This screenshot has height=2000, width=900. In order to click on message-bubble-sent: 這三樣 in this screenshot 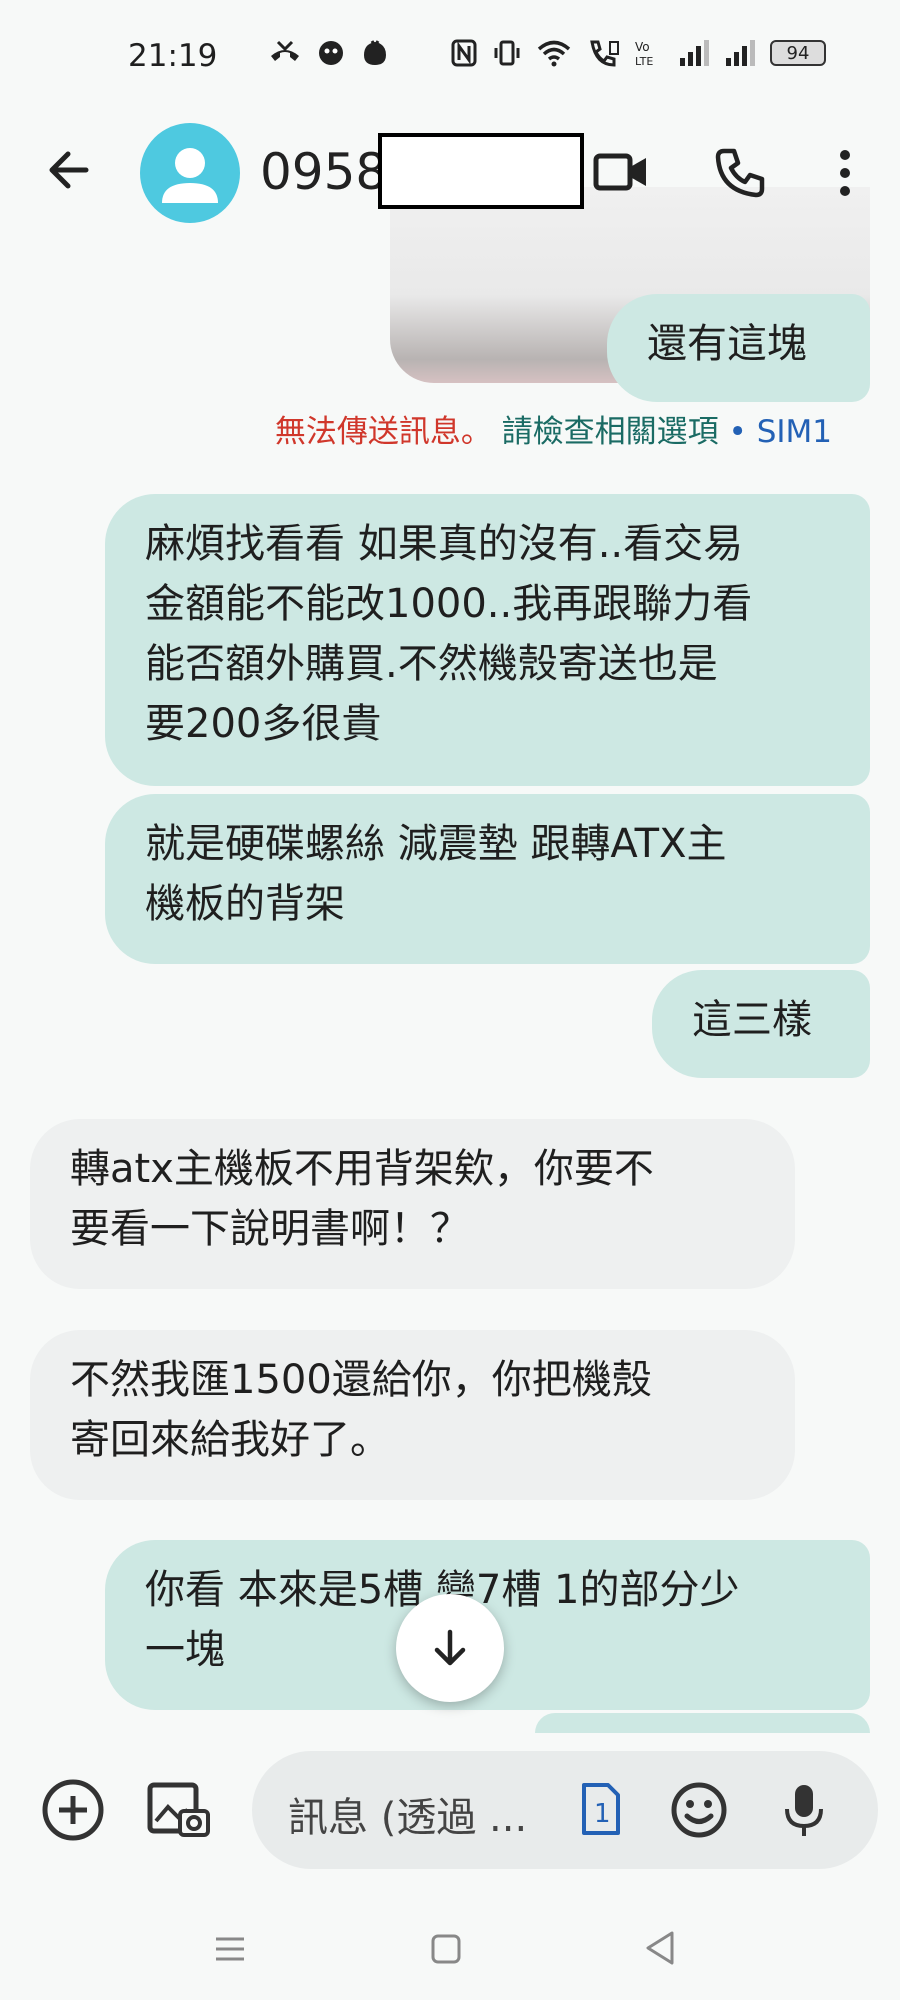, I will do `click(761, 1024)`.